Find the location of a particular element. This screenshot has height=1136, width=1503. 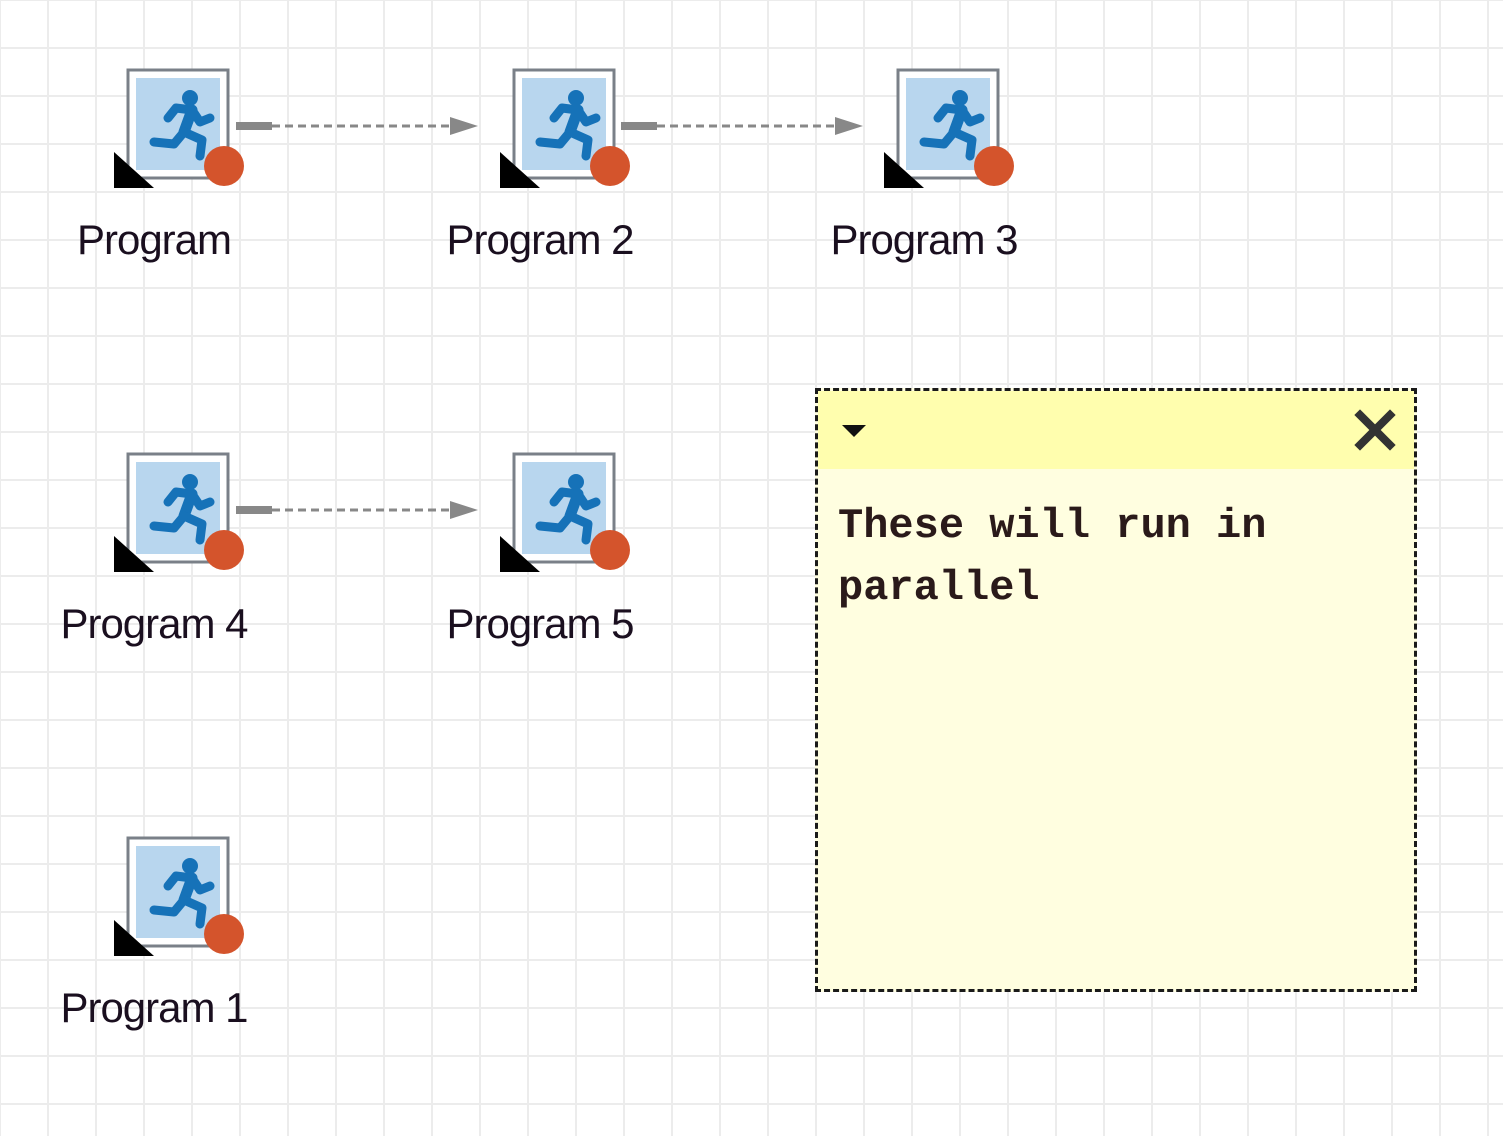

program-node-program-4: Program 4 is located at coordinates (154, 562).